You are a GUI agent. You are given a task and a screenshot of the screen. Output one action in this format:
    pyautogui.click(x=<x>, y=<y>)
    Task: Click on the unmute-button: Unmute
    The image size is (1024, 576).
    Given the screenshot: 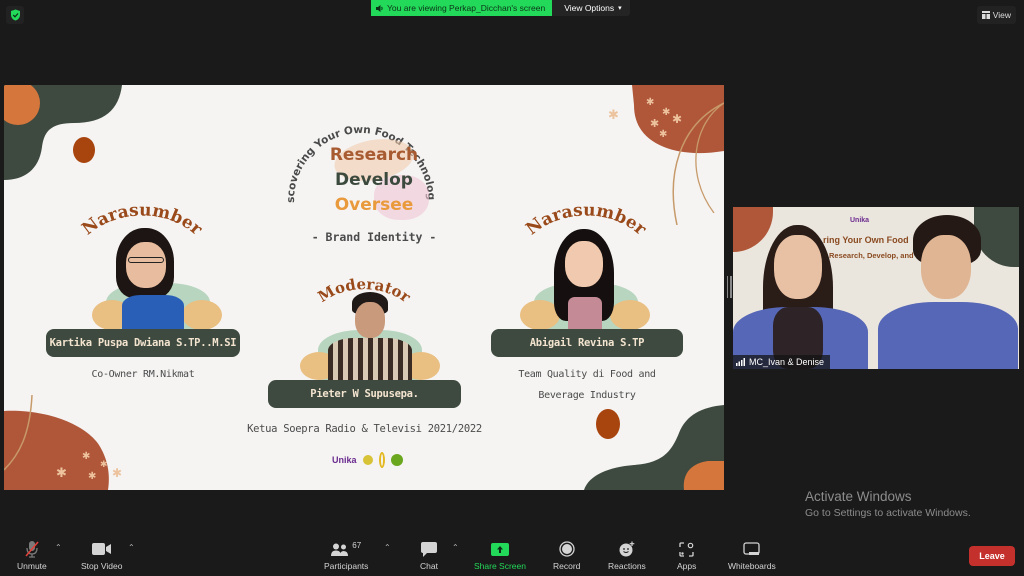 What is the action you would take?
    pyautogui.click(x=32, y=555)
    